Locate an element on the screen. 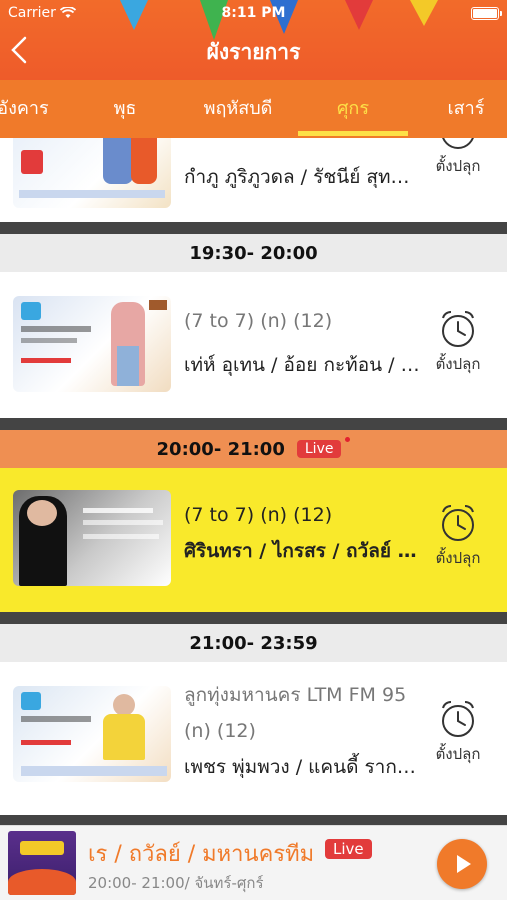 Image resolution: width=507 pixels, height=900 pixels. time-slot-header: 21:00- 23:59 is located at coordinates (253, 643).